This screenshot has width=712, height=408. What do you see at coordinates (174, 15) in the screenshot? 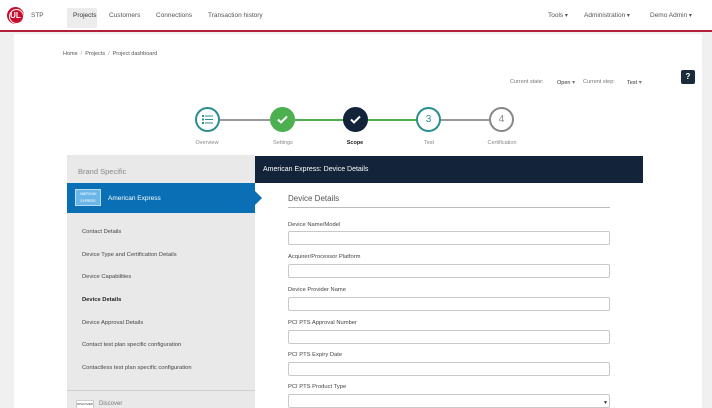
I see `nav-connections: Connections` at bounding box center [174, 15].